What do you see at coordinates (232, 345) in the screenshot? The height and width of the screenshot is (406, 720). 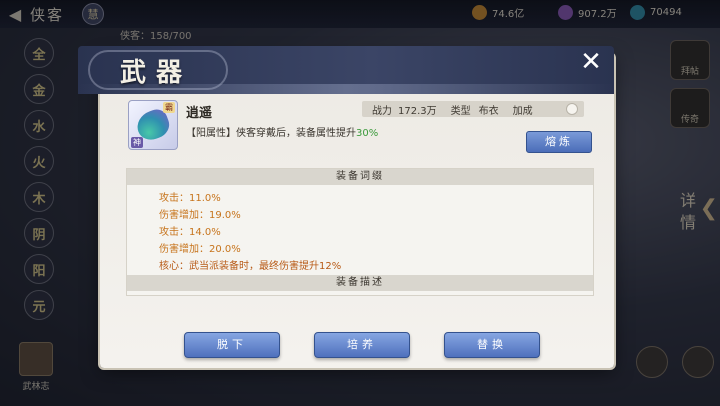 I see `unequip-button: 脱下` at bounding box center [232, 345].